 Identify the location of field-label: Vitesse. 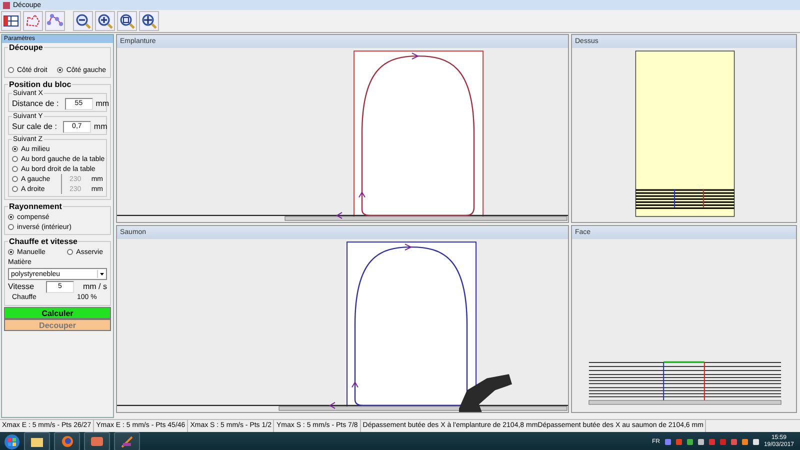
(22, 286).